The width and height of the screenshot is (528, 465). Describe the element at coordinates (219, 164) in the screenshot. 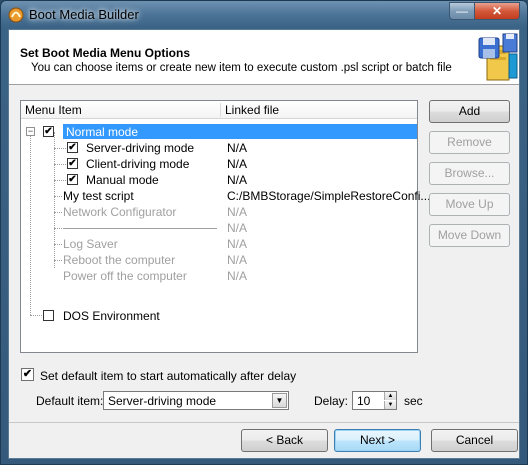

I see `tree-item-client-driving-mode: ✔ Client-driving mode N/A` at that location.